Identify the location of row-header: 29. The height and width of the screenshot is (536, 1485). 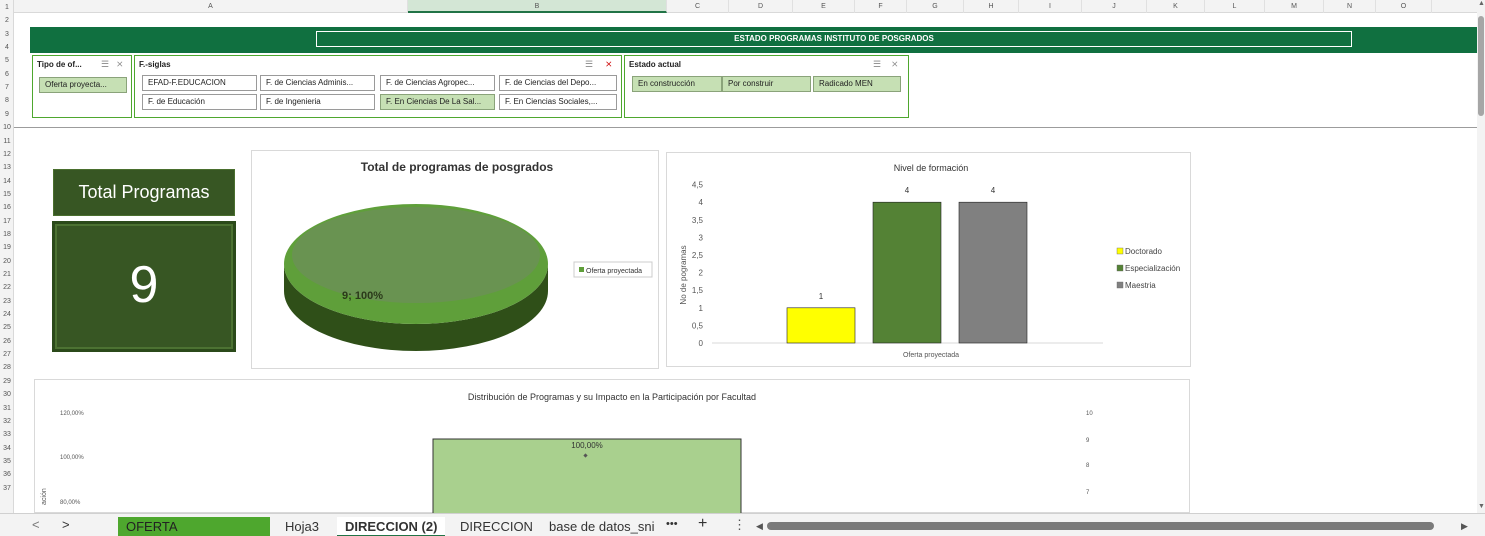
(7, 381).